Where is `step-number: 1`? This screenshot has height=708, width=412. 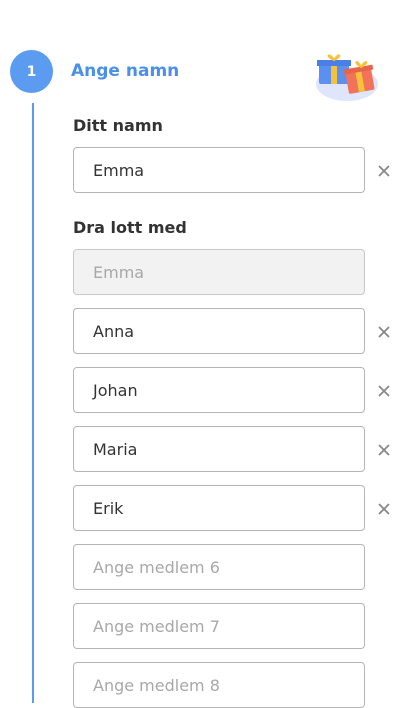 step-number: 1 is located at coordinates (31, 71).